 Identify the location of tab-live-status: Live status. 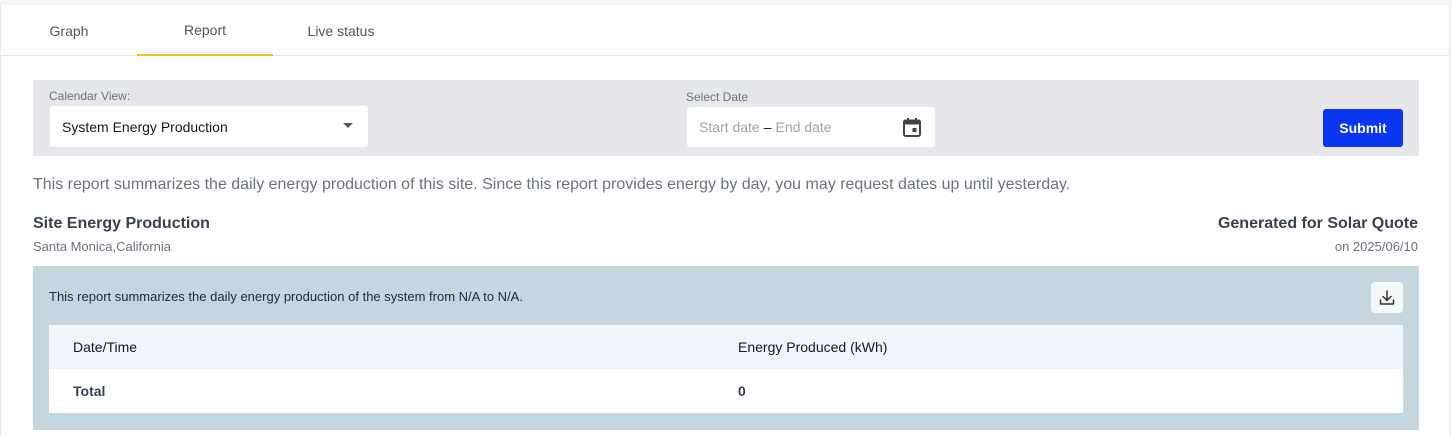
(341, 30).